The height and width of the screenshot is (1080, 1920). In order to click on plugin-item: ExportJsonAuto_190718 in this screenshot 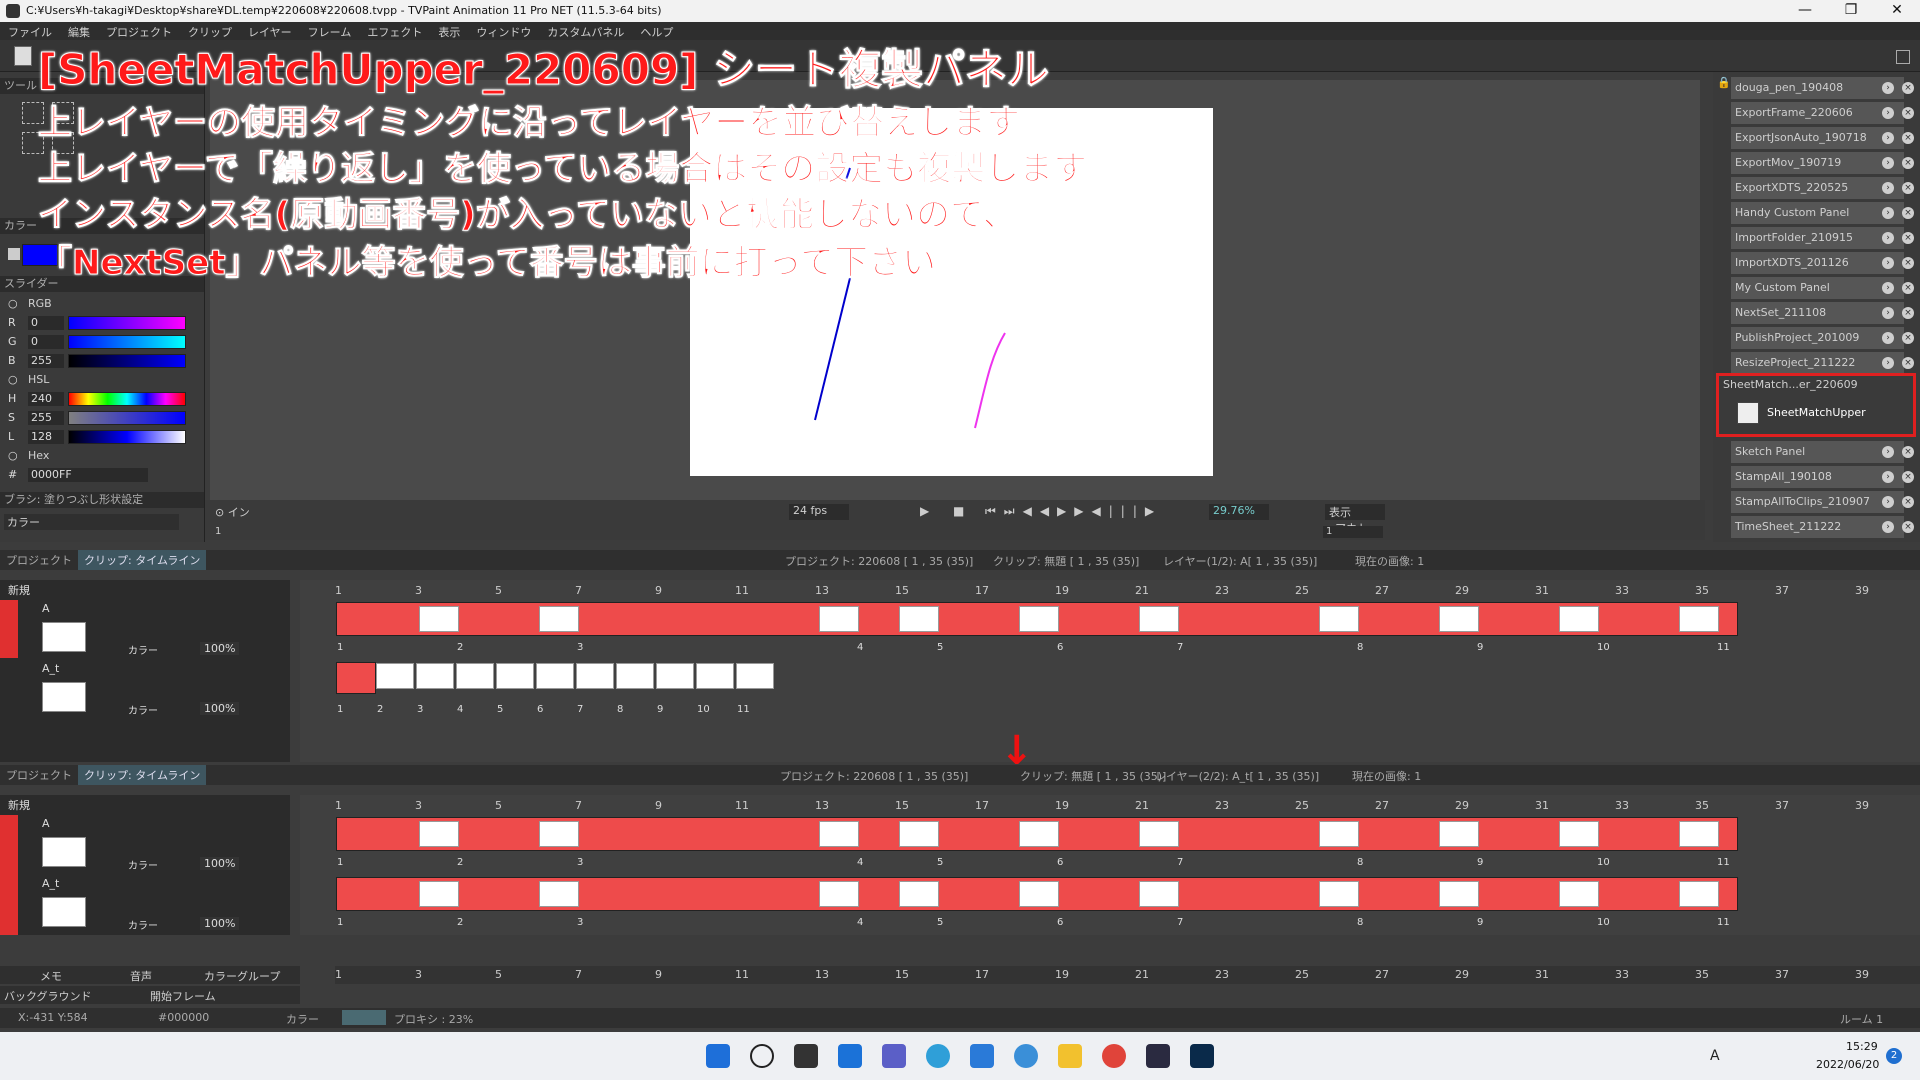, I will do `click(1817, 138)`.